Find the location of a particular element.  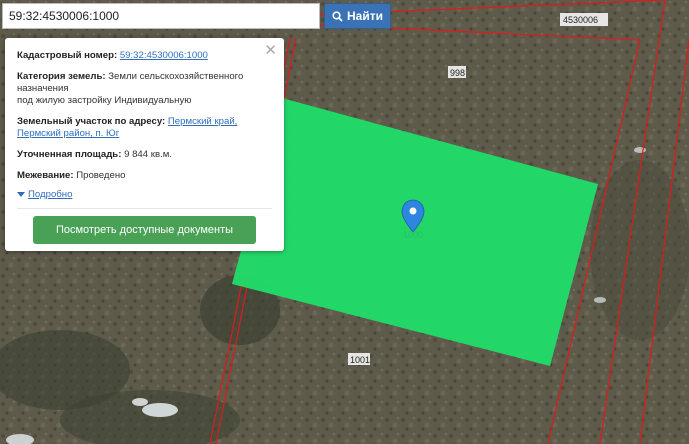

survey-row: Межевание: Проведено is located at coordinates (144, 176).